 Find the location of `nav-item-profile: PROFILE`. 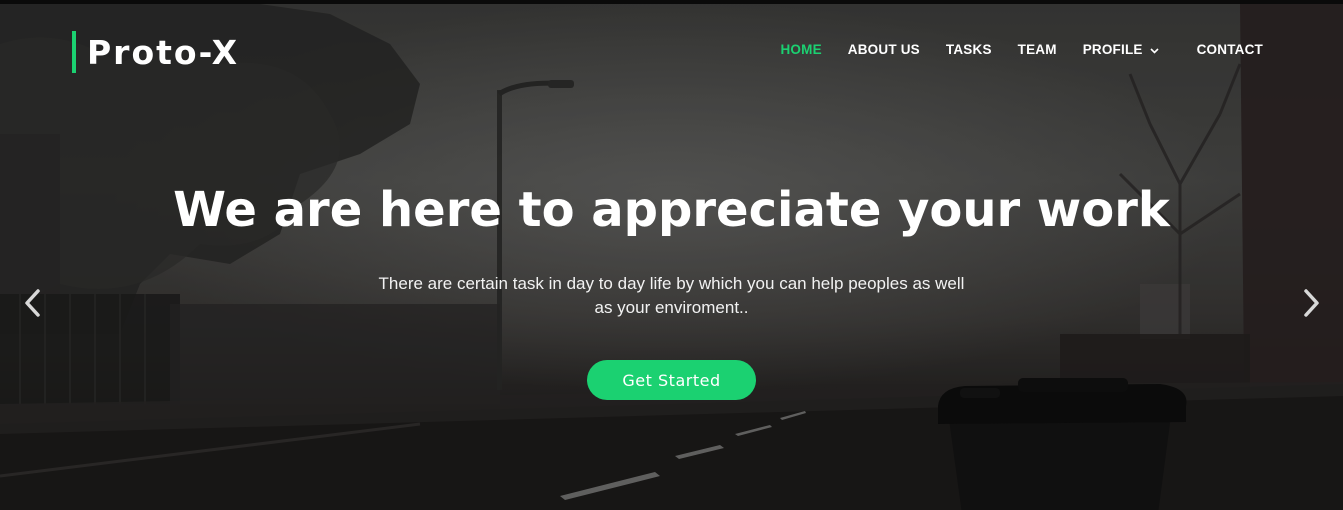

nav-item-profile: PROFILE is located at coordinates (1121, 49).